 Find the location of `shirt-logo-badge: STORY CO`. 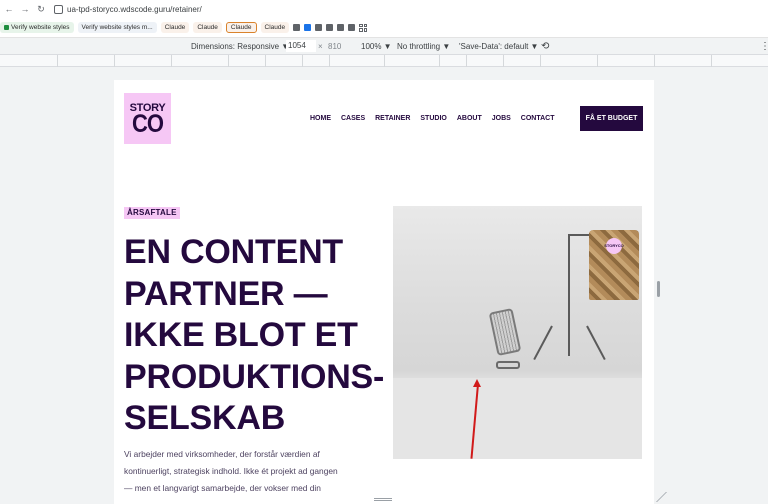

shirt-logo-badge: STORY CO is located at coordinates (614, 246).